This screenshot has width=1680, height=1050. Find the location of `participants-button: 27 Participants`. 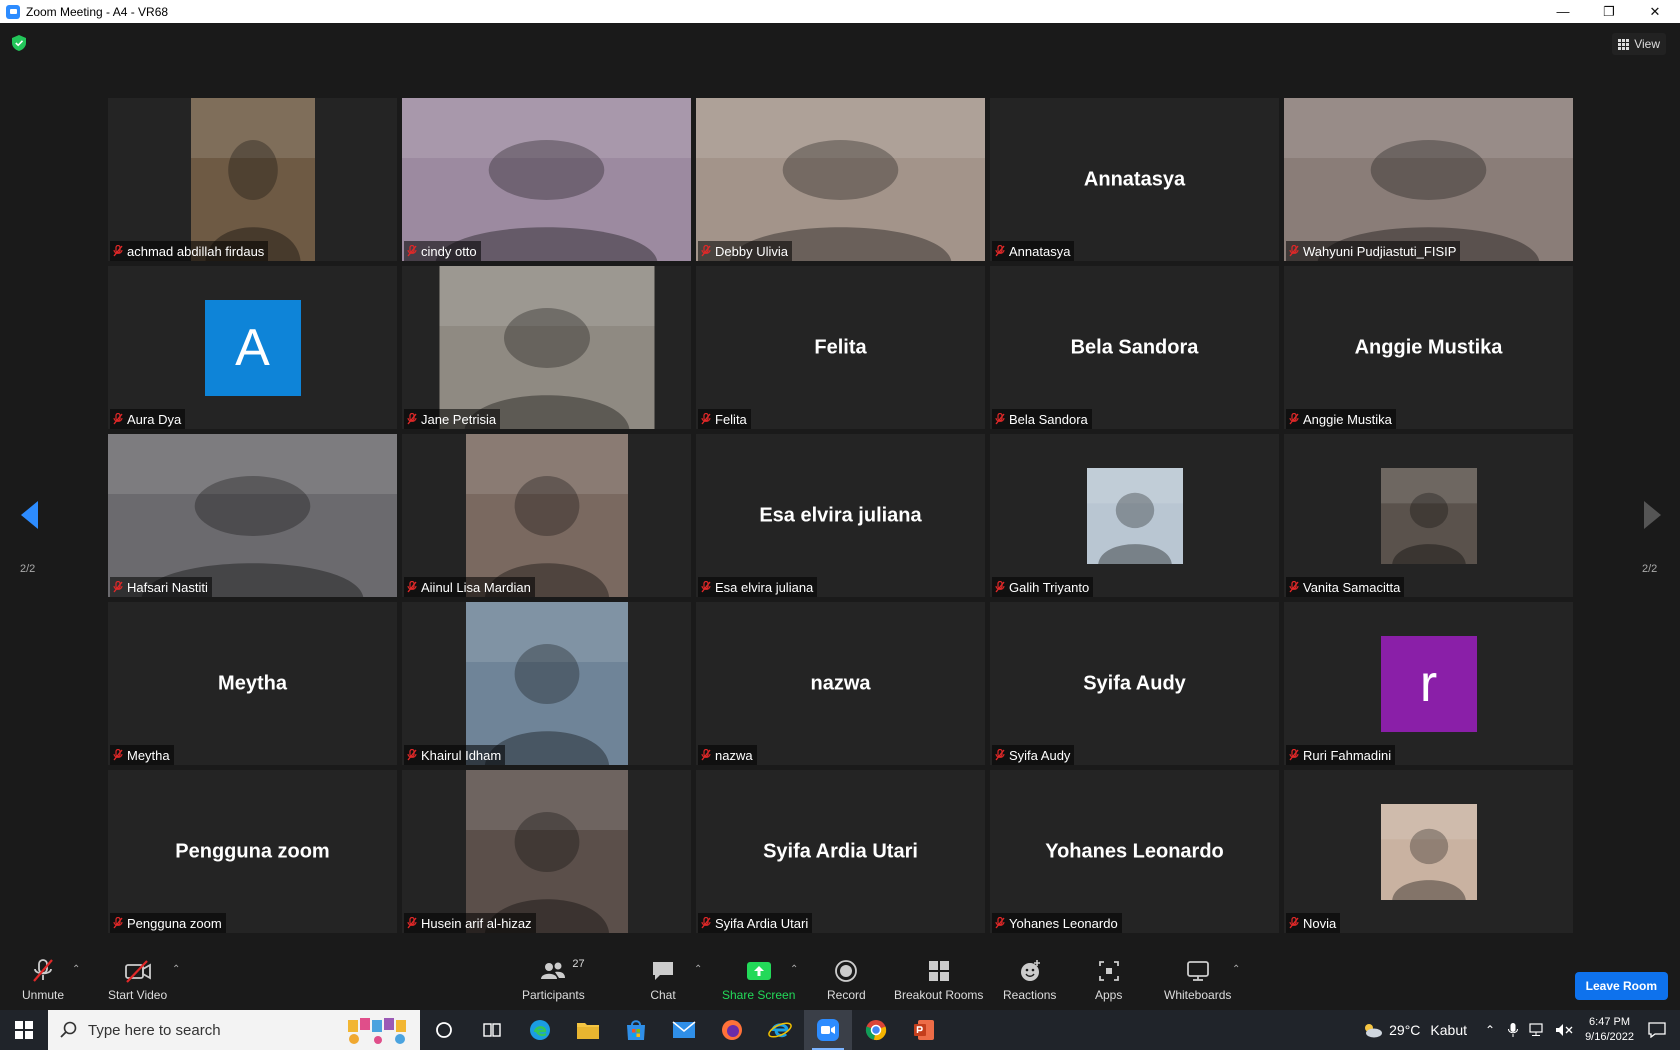

participants-button: 27 Participants is located at coordinates (553, 982).